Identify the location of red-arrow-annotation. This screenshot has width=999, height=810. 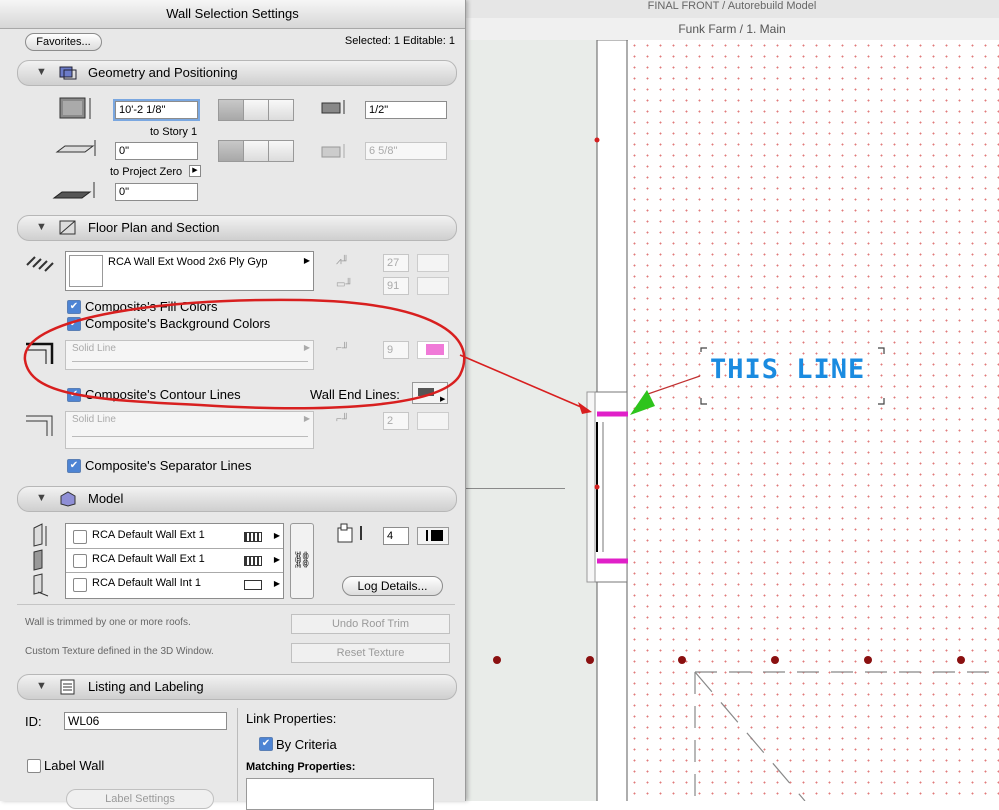
(524, 382).